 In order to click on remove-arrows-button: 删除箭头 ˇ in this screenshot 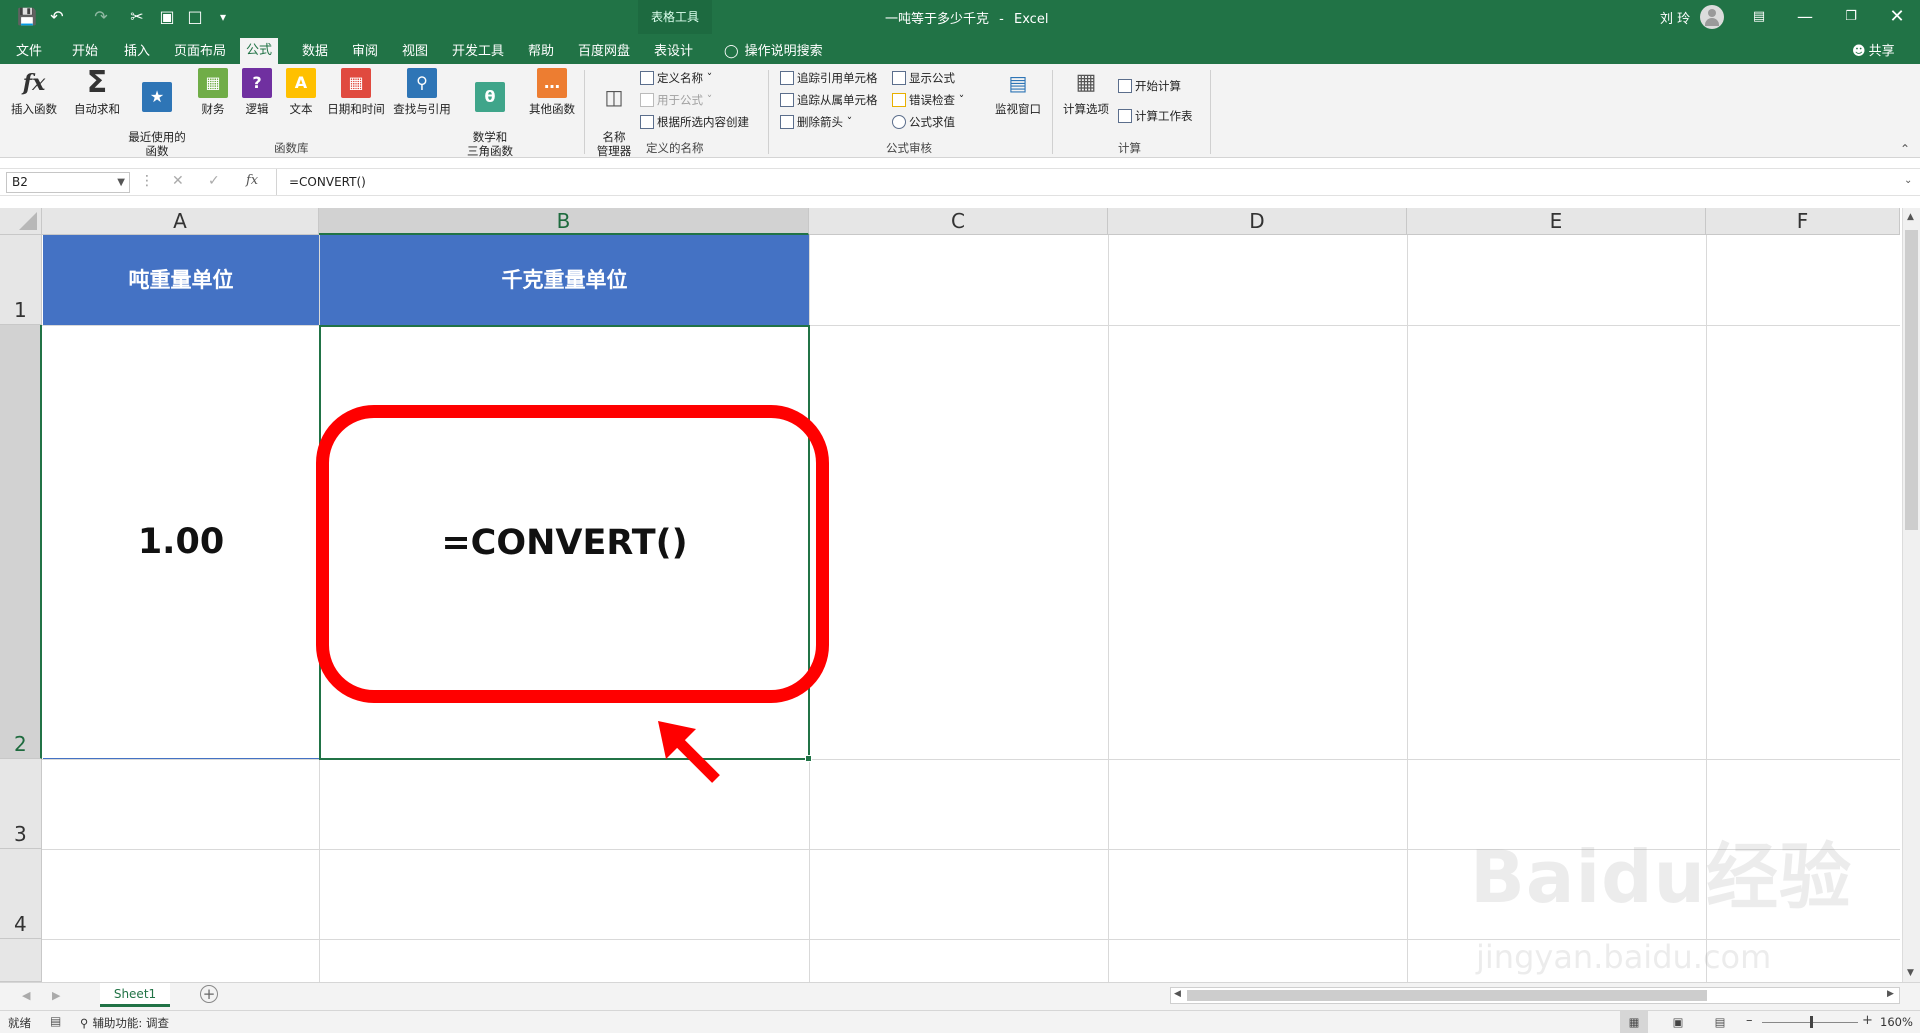, I will do `click(816, 122)`.